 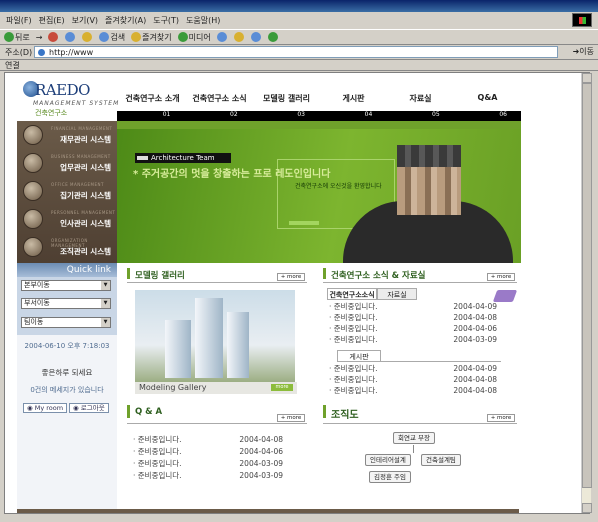 What do you see at coordinates (87, 37) in the screenshot?
I see `home-icon` at bounding box center [87, 37].